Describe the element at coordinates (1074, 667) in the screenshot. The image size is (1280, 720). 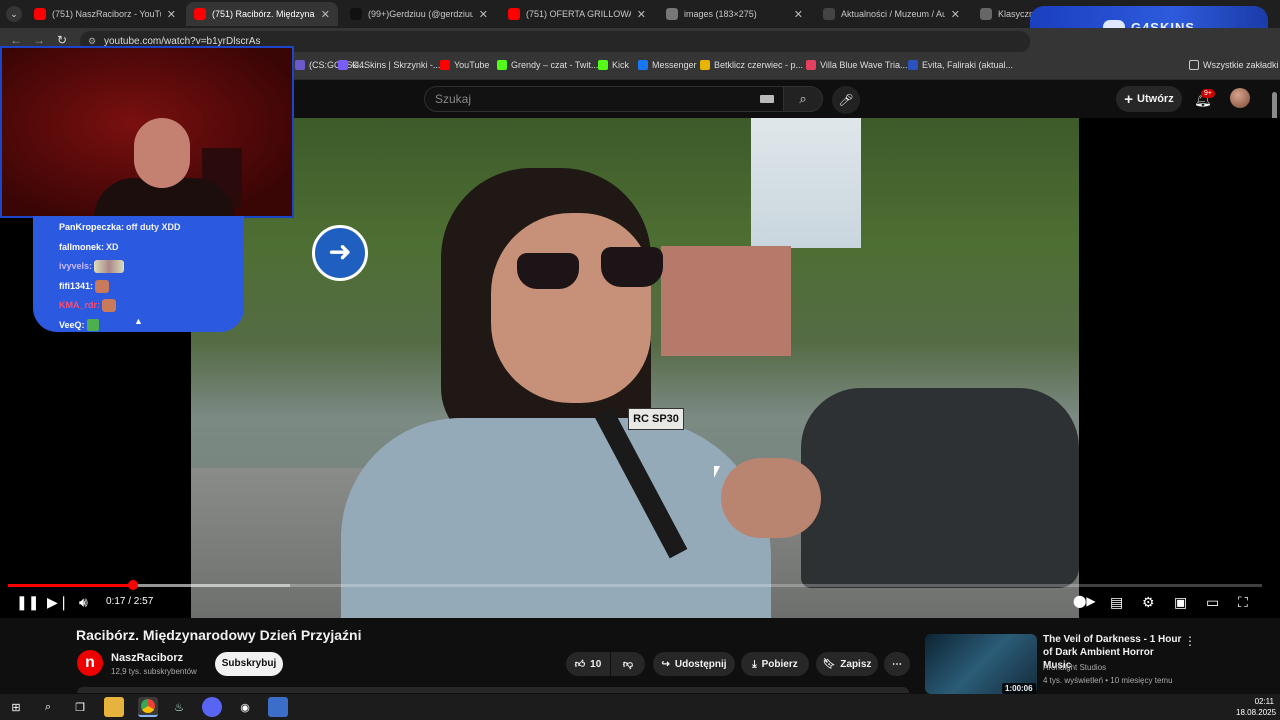
I see `recommended-channel: Arondight Studios` at that location.